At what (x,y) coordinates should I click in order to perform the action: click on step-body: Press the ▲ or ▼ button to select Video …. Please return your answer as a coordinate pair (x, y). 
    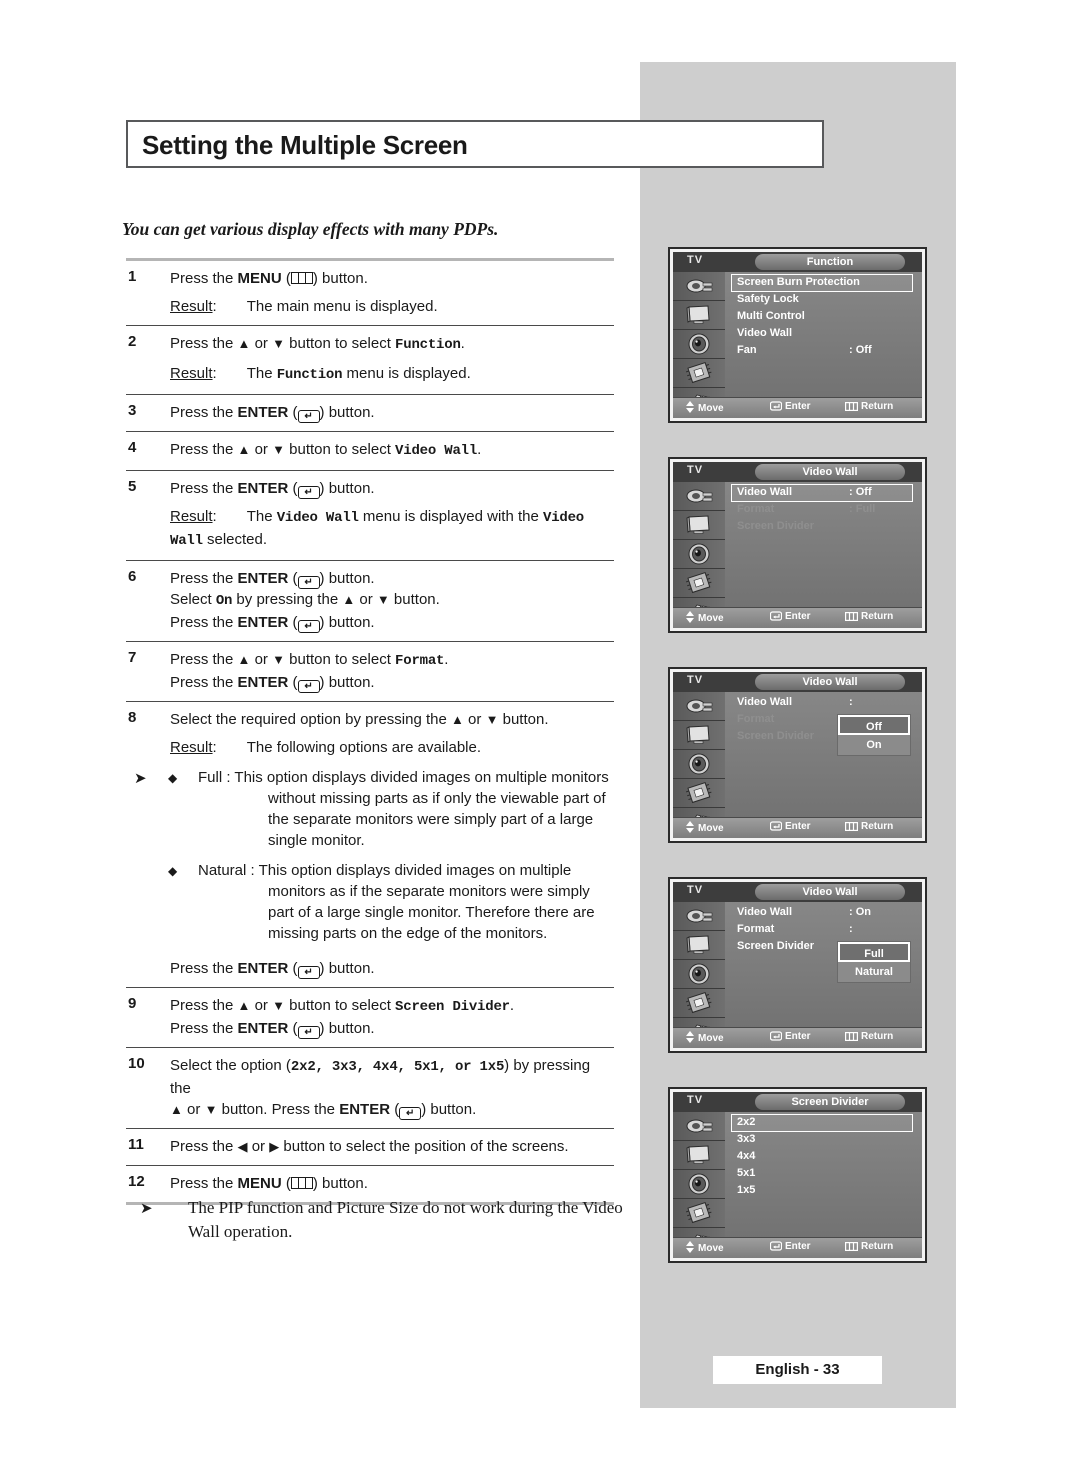
    Looking at the image, I should click on (392, 450).